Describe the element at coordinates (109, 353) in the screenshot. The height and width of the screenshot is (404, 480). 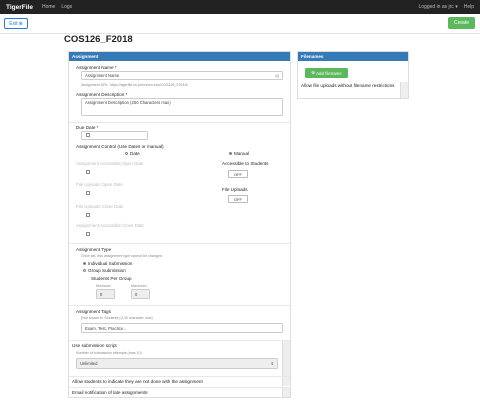
I see `attempts-help: Number of submission attempts (max 10)` at that location.